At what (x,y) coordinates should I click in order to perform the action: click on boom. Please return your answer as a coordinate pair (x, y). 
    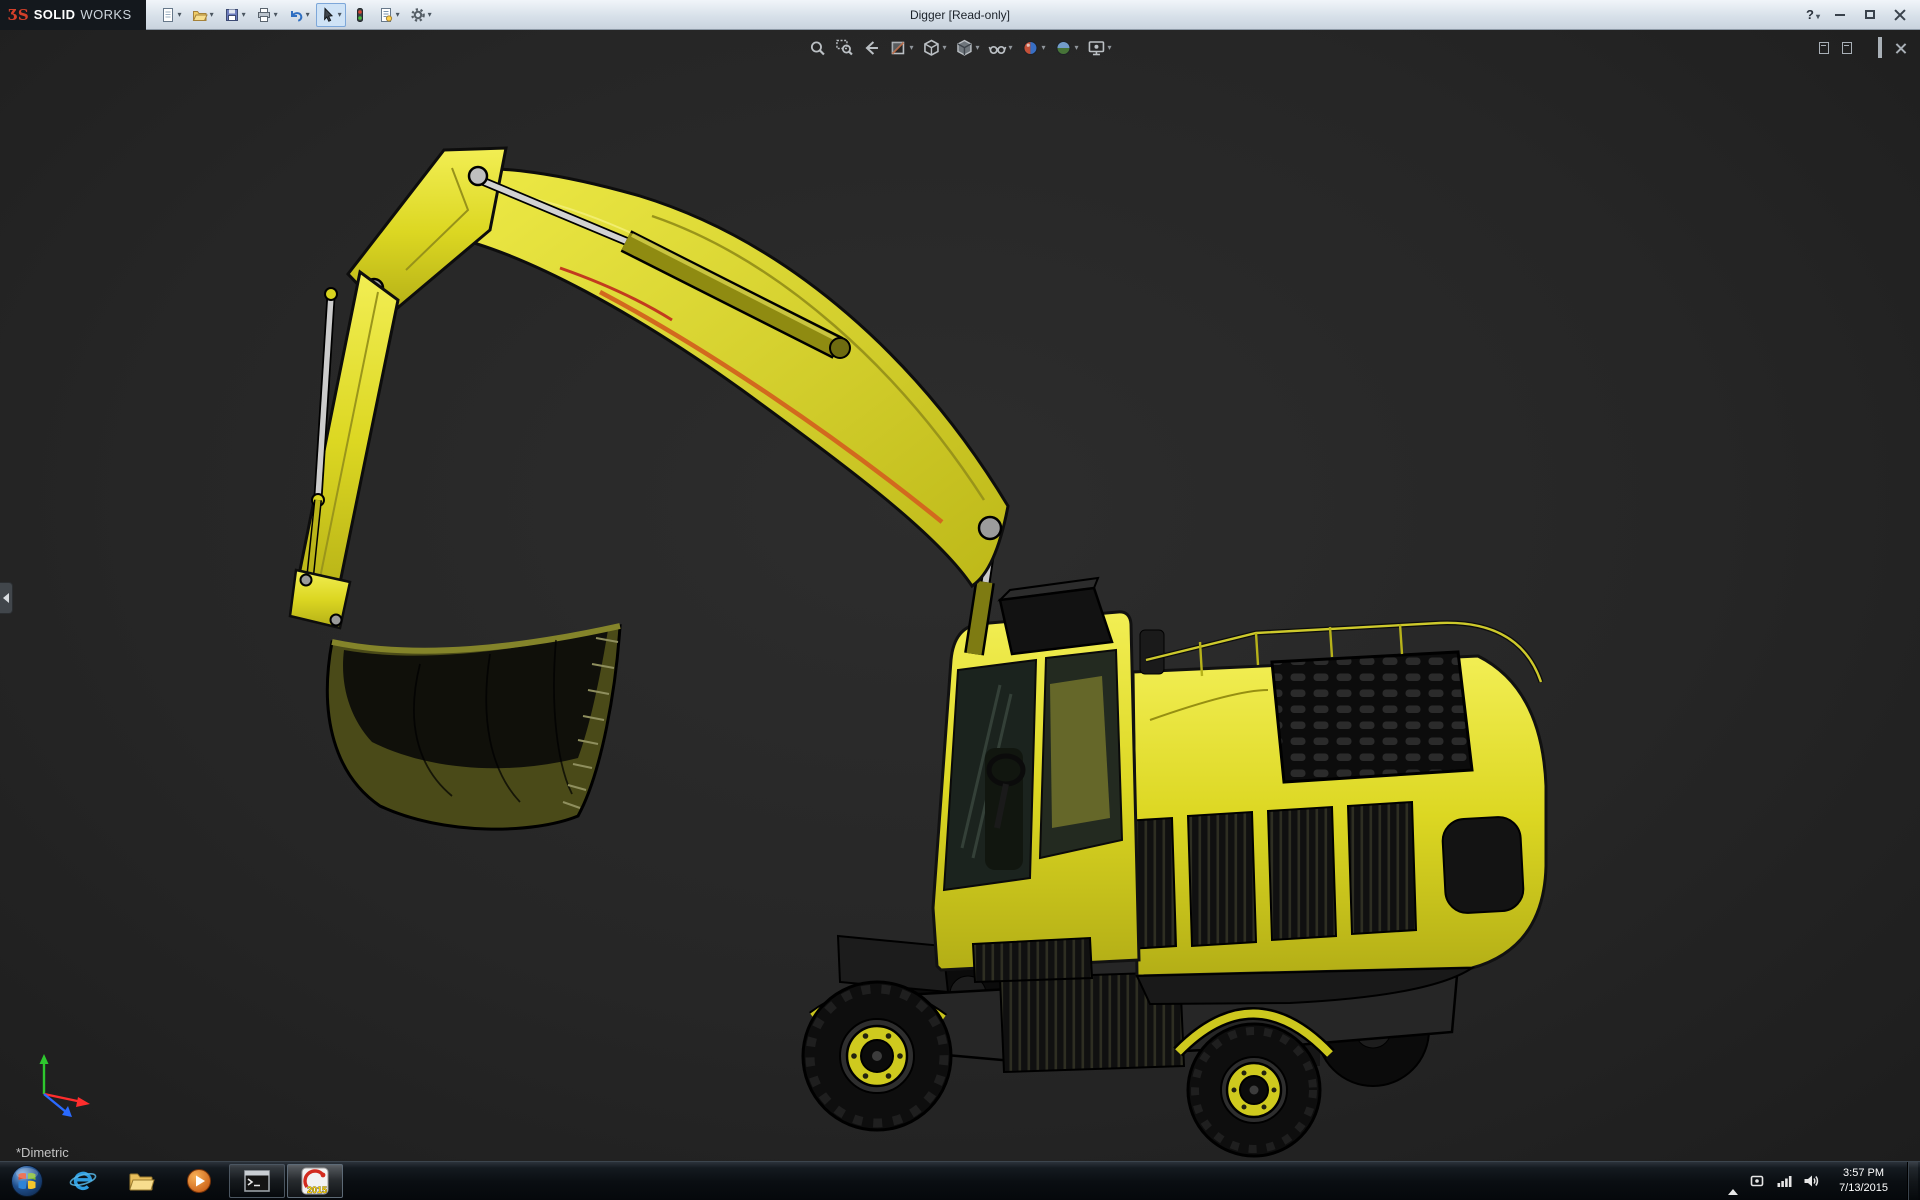
    Looking at the image, I should click on (728, 378).